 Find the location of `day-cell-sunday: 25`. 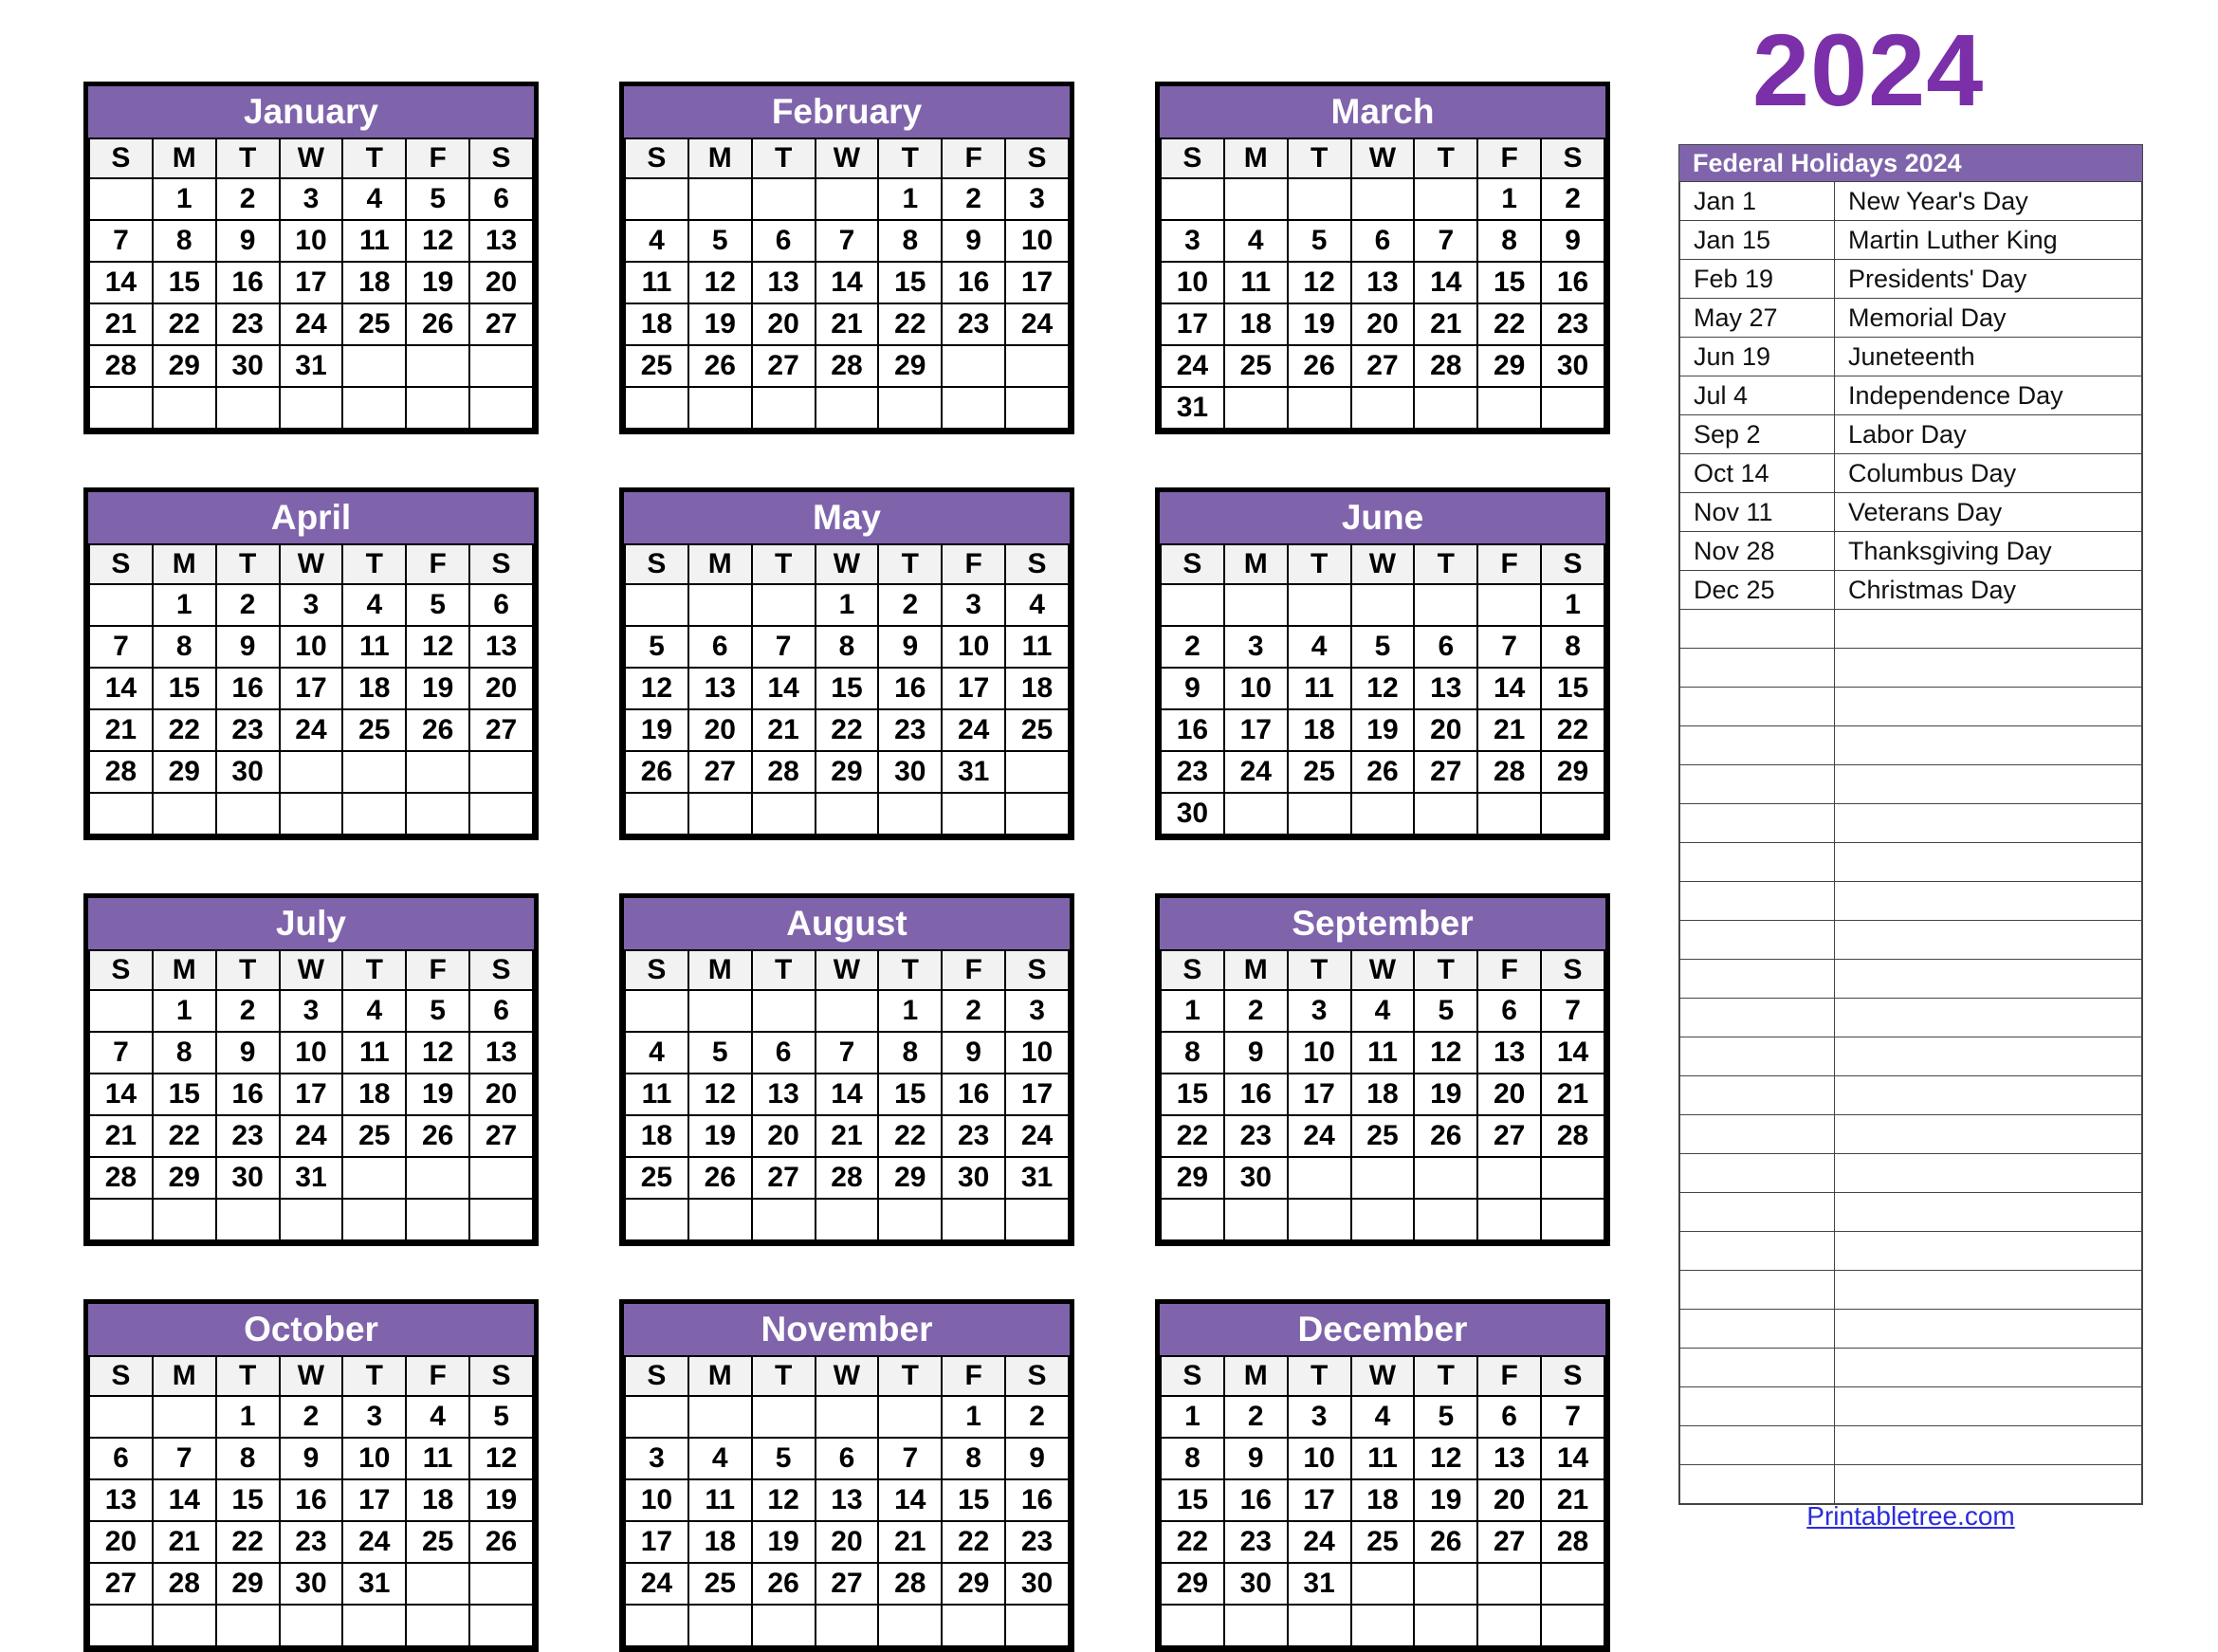

day-cell-sunday: 25 is located at coordinates (657, 366).